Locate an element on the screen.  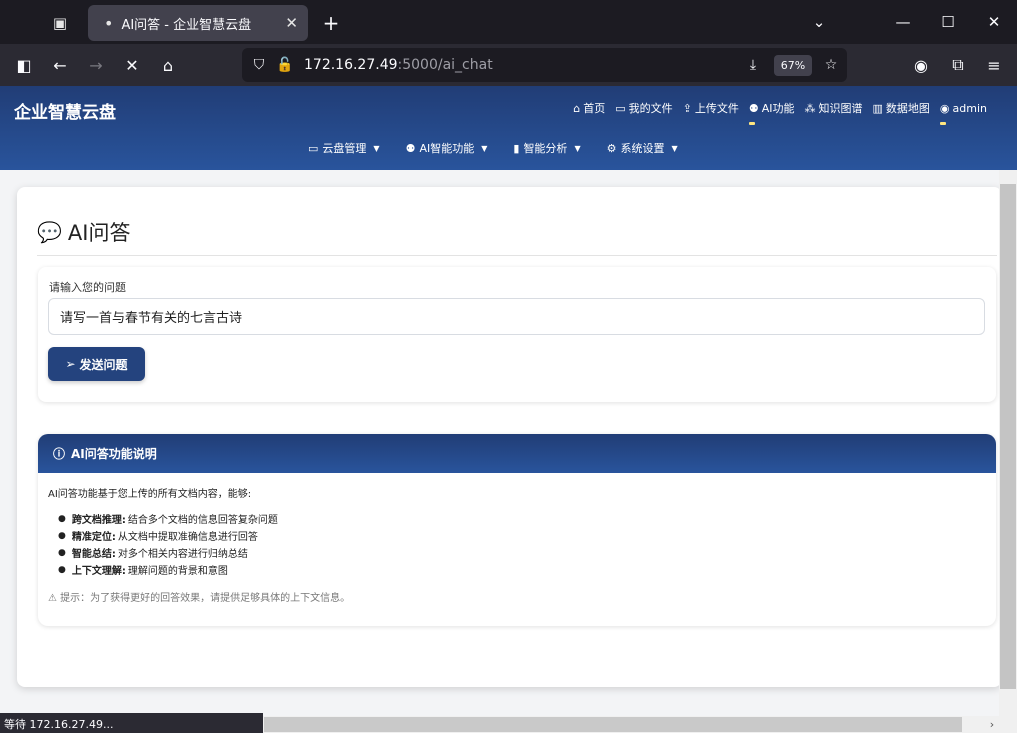
send-question-button: ➢ 发送问题 is located at coordinates (96, 364).